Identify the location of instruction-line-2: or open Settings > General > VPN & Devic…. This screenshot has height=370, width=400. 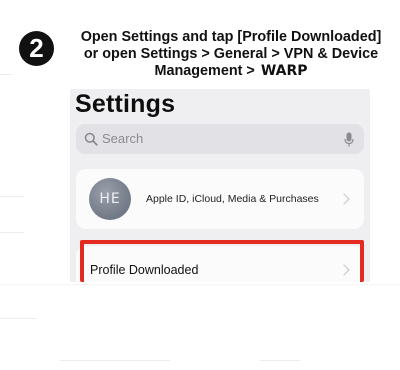
(231, 54).